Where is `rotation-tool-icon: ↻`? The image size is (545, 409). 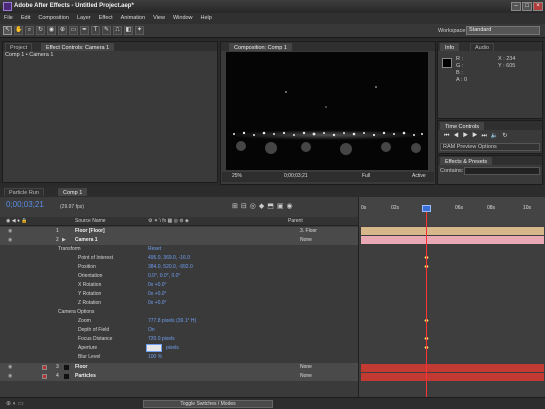
rotation-tool-icon: ↻ is located at coordinates (40, 30).